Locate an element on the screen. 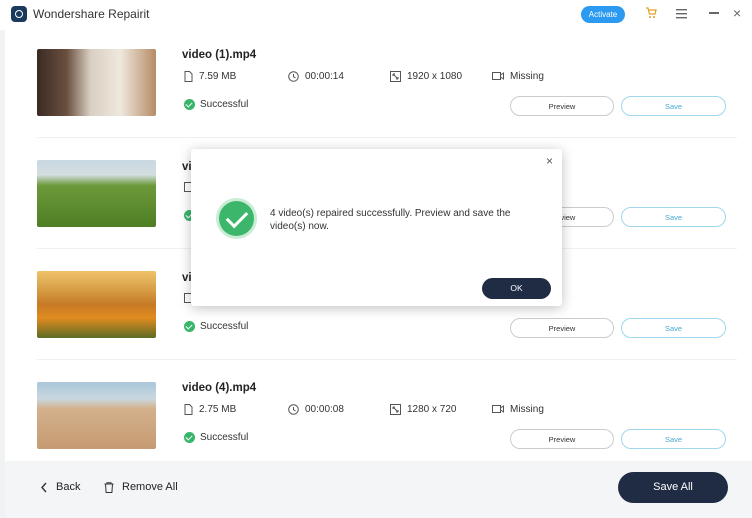 This screenshot has height=518, width=752. left-edge is located at coordinates (2, 274).